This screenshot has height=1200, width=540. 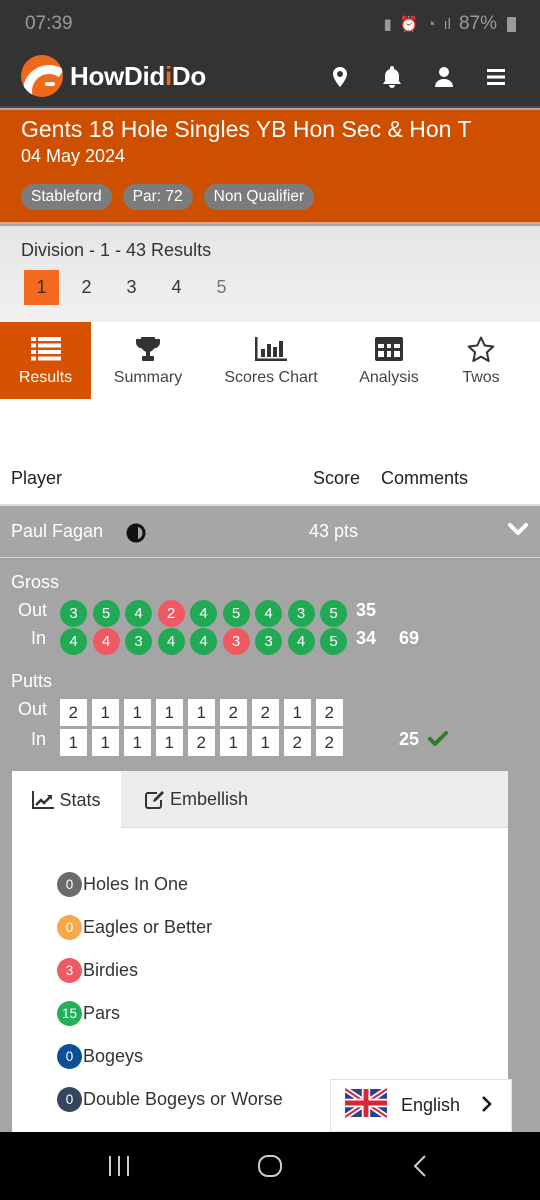 I want to click on table-row: Paul Fagan 43 pts, so click(x=270, y=533).